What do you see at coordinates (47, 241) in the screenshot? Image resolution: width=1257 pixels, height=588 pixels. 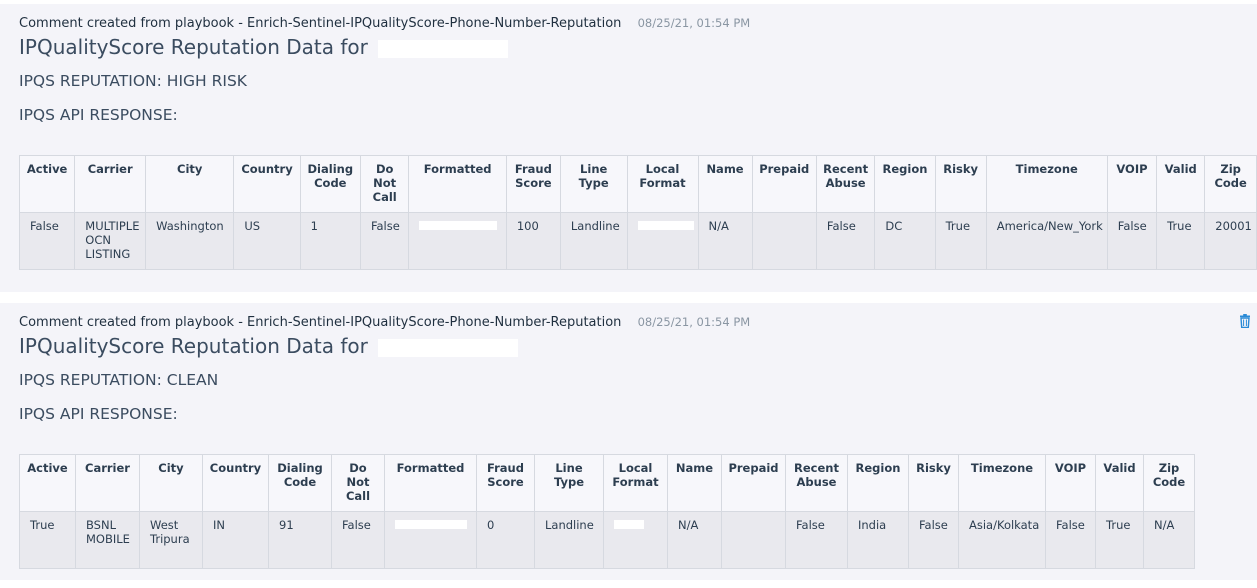 I see `cell-active: False` at bounding box center [47, 241].